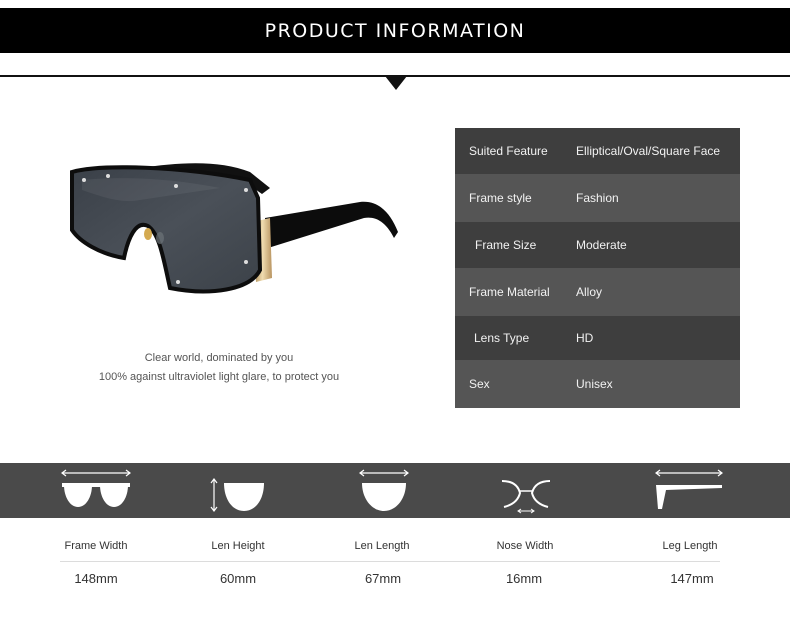  I want to click on dimension-value-lens-height: 60mm, so click(238, 578).